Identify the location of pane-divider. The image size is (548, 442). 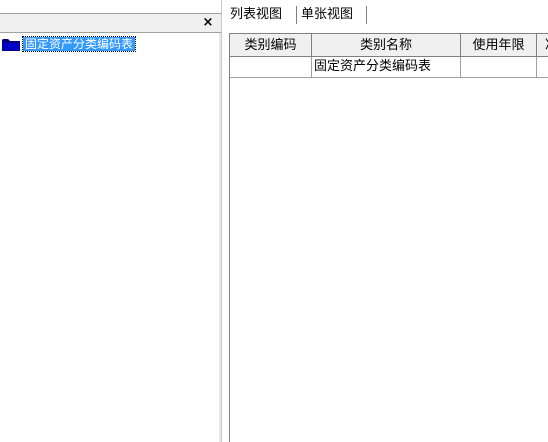
(220, 237).